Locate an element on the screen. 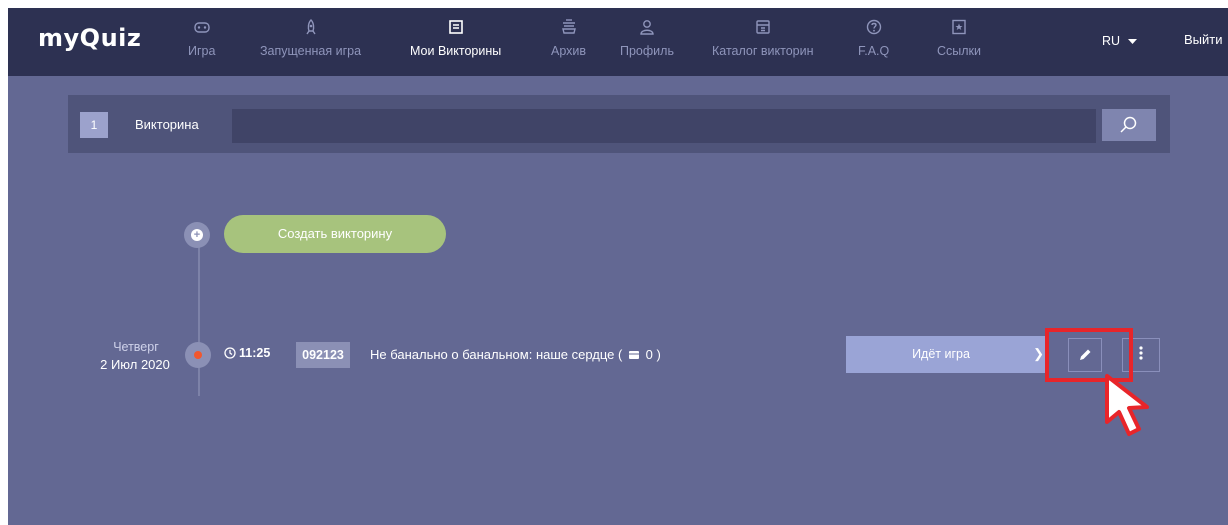 This screenshot has width=1228, height=525. caret-down-icon is located at coordinates (1130, 41).